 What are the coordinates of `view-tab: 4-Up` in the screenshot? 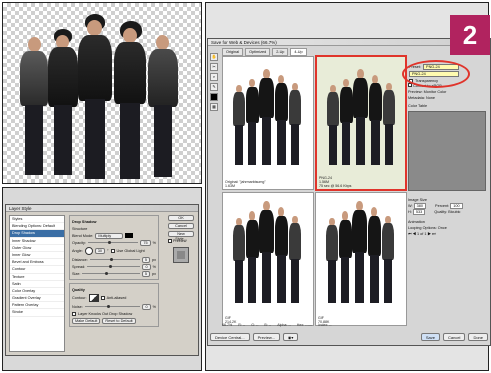 It's located at (298, 52).